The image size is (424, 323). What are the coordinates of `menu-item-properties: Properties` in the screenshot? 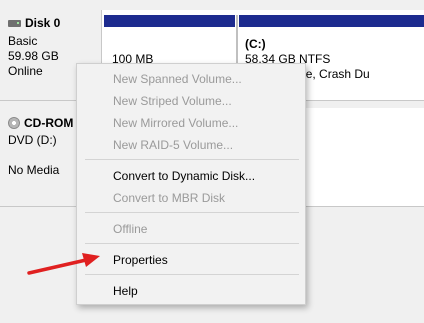 It's located at (140, 260).